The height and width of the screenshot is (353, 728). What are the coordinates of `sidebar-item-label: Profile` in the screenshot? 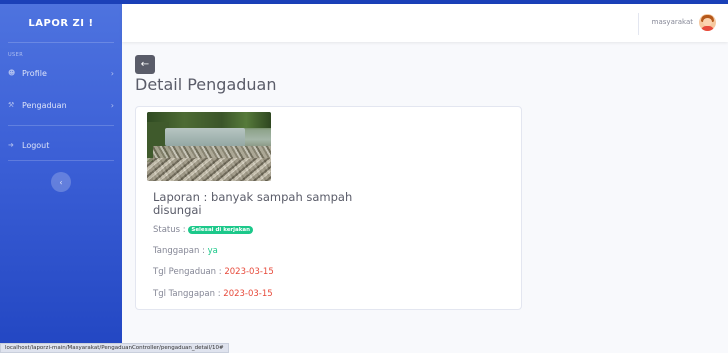 It's located at (34, 73).